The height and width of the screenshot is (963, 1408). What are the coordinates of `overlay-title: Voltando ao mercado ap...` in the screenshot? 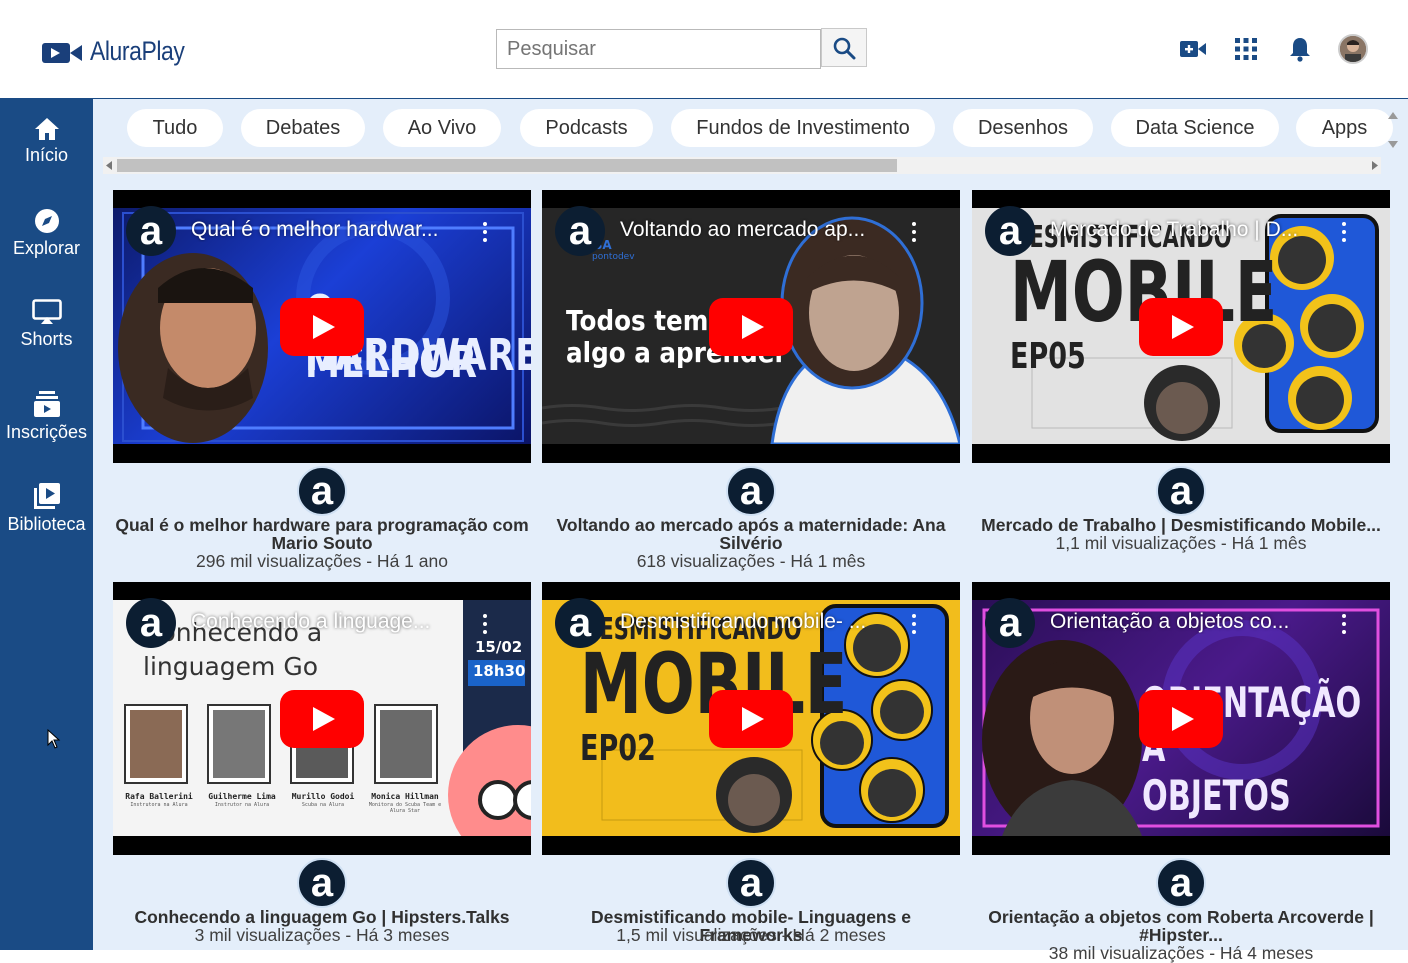 It's located at (765, 230).